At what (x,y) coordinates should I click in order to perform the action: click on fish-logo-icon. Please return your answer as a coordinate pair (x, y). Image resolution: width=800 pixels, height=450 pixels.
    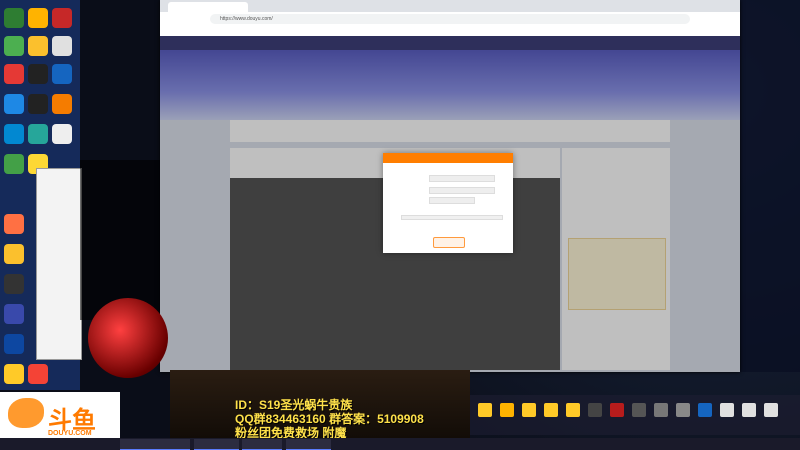
    Looking at the image, I should click on (26, 413).